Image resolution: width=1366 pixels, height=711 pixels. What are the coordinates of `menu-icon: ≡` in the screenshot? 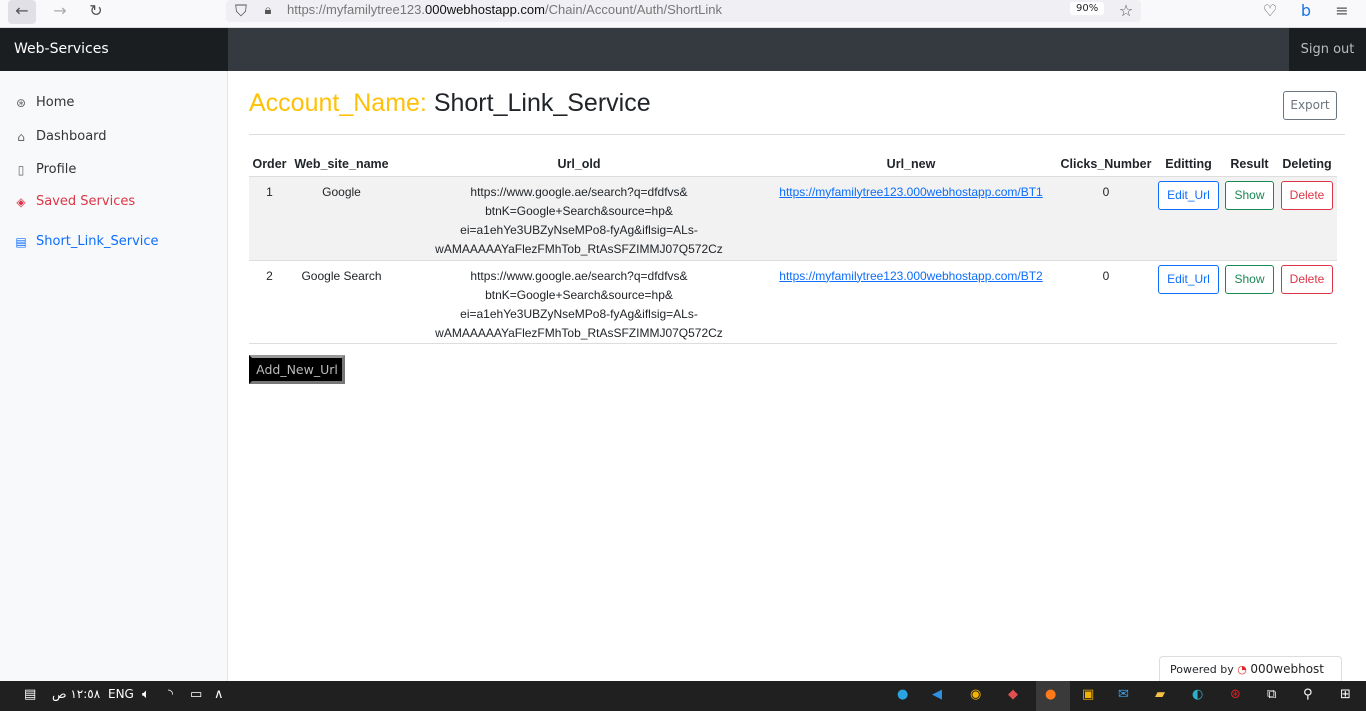 It's located at (1342, 12).